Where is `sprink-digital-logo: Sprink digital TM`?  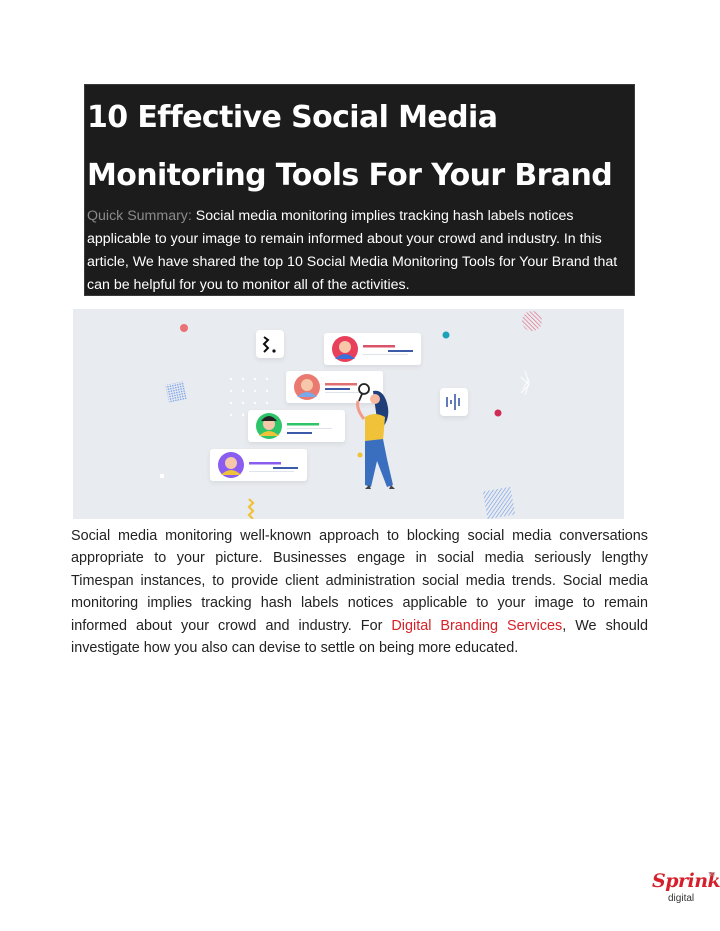 sprink-digital-logo: Sprink digital TM is located at coordinates (686, 892).